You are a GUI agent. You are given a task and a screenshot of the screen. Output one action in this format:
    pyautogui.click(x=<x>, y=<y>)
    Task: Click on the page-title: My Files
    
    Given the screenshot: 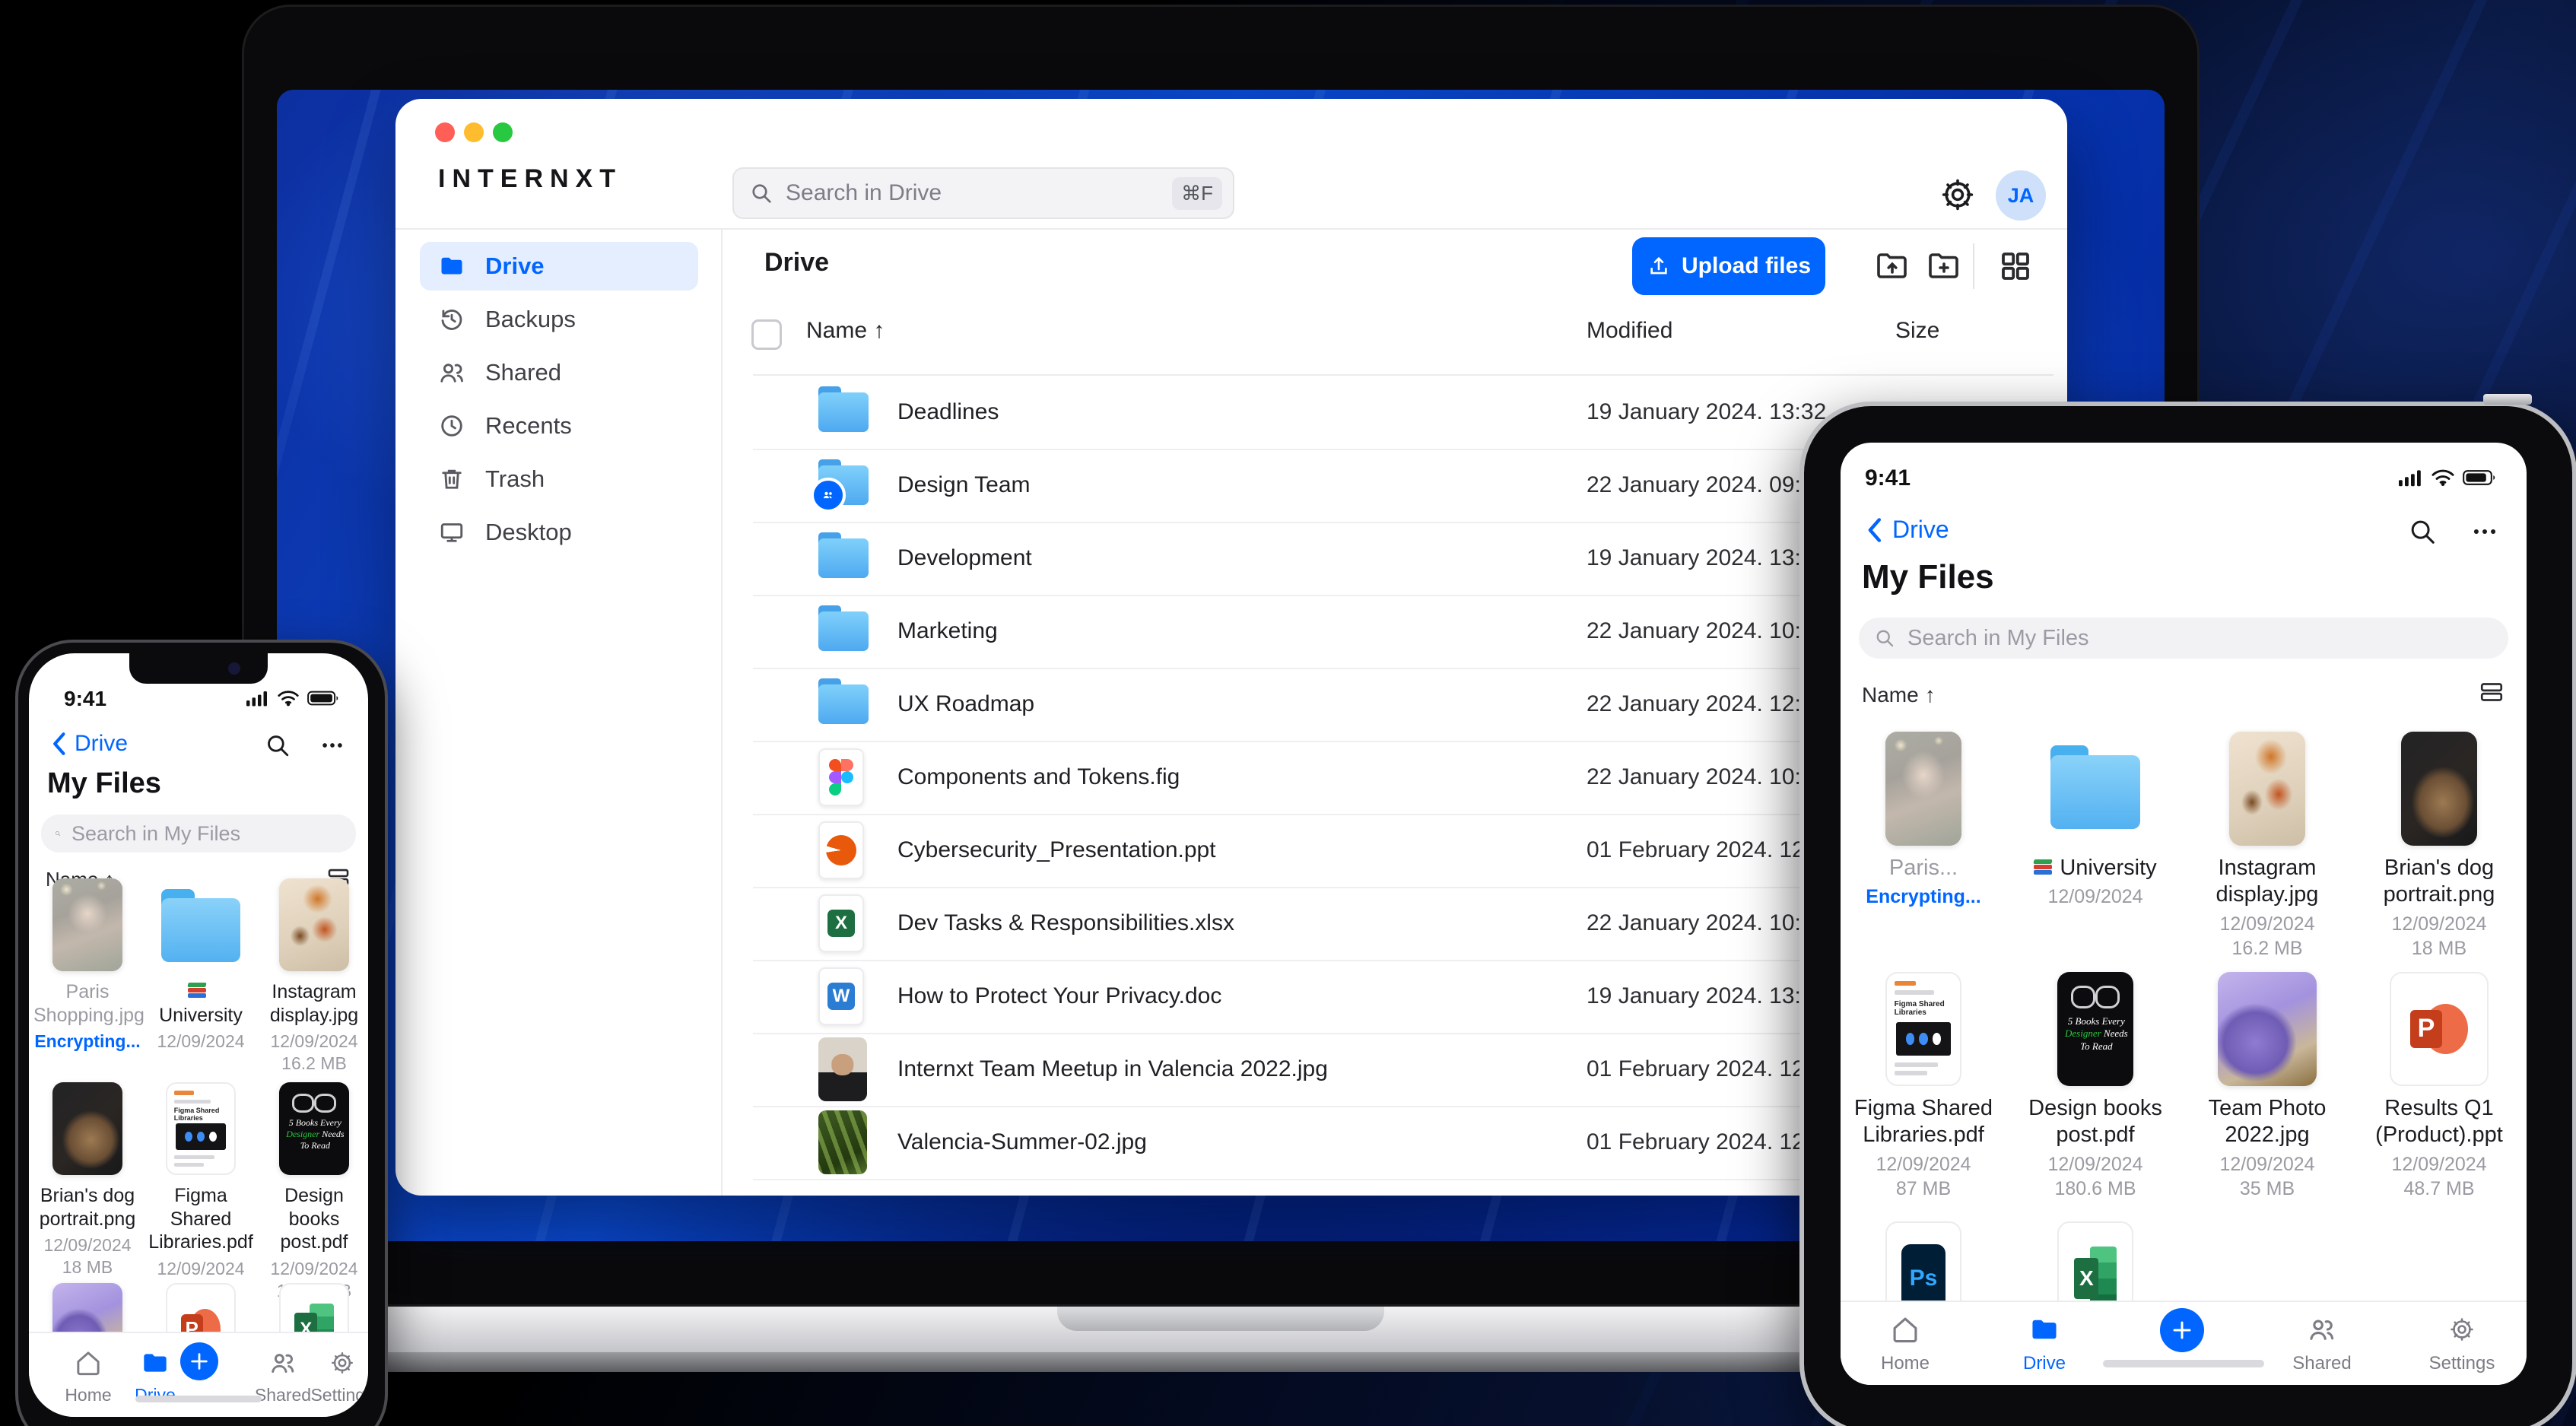 What is the action you would take?
    pyautogui.click(x=1928, y=576)
    